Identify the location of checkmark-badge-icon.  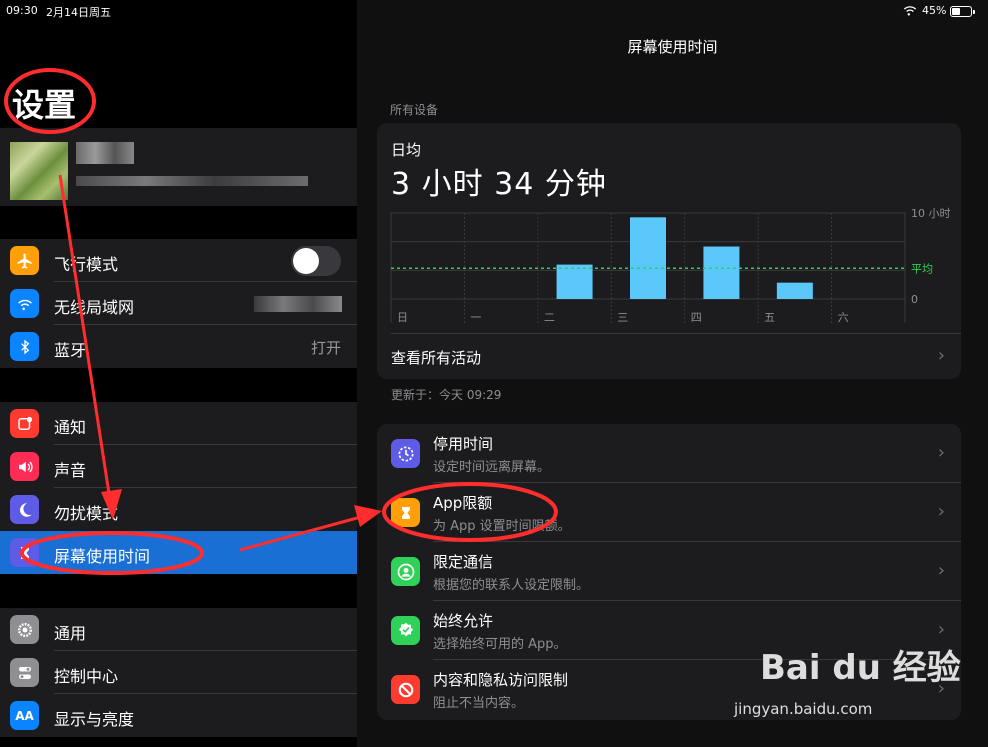
(405, 630).